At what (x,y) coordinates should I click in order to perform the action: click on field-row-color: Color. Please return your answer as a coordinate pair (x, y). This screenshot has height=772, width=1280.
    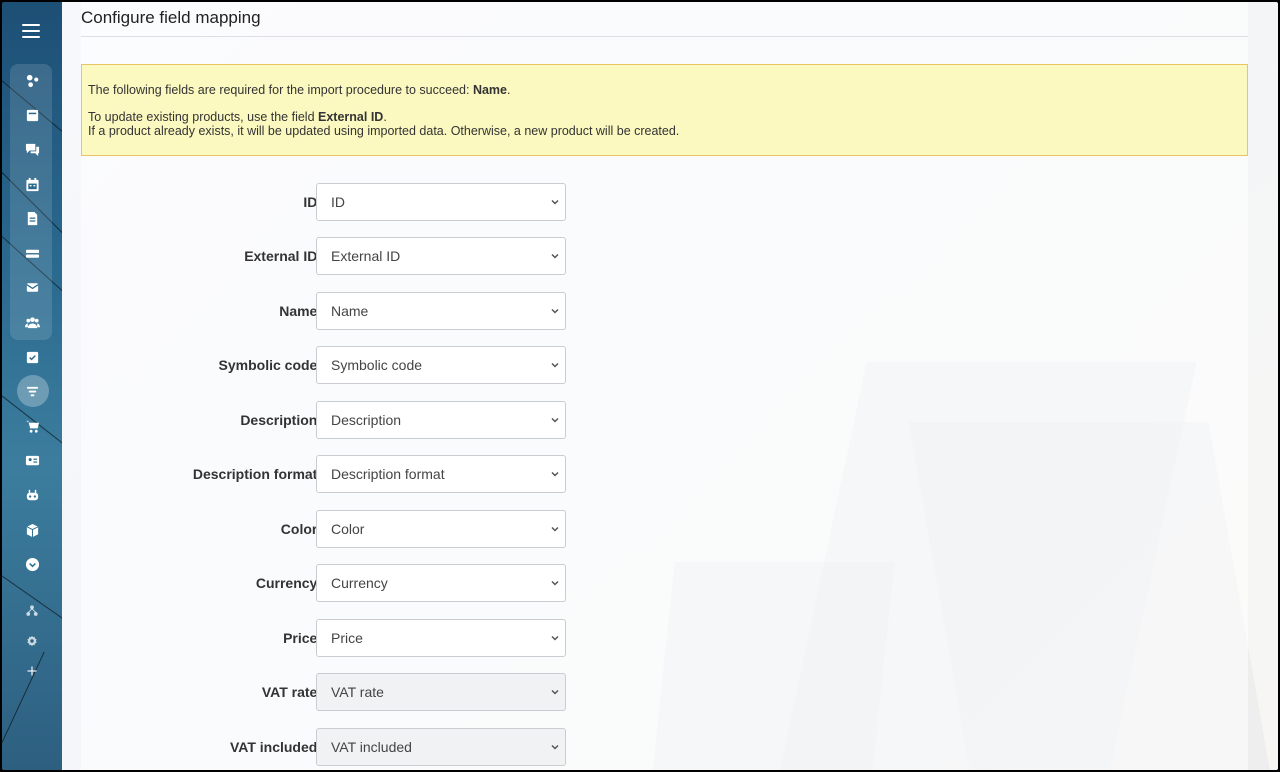
    Looking at the image, I should click on (331, 529).